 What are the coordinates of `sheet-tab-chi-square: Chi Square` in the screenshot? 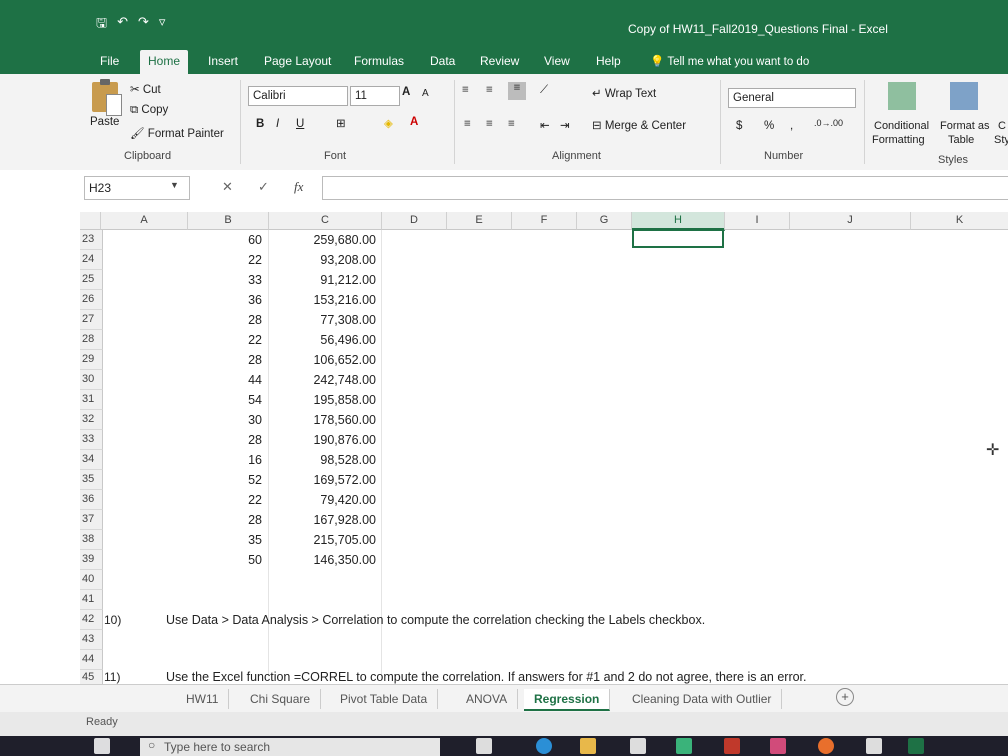 It's located at (281, 699).